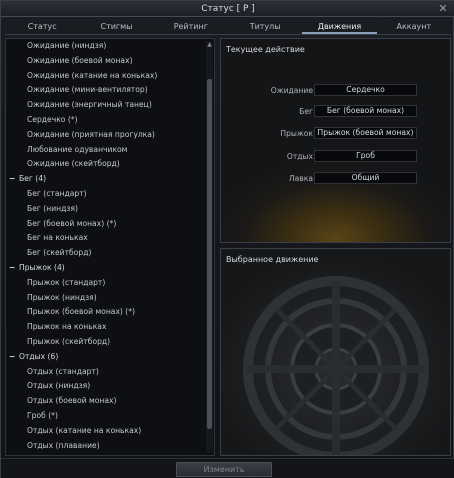 This screenshot has height=478, width=454. Describe the element at coordinates (110, 90) in the screenshot. I see `list-item: Ожидание (мини-вентилятор)` at that location.